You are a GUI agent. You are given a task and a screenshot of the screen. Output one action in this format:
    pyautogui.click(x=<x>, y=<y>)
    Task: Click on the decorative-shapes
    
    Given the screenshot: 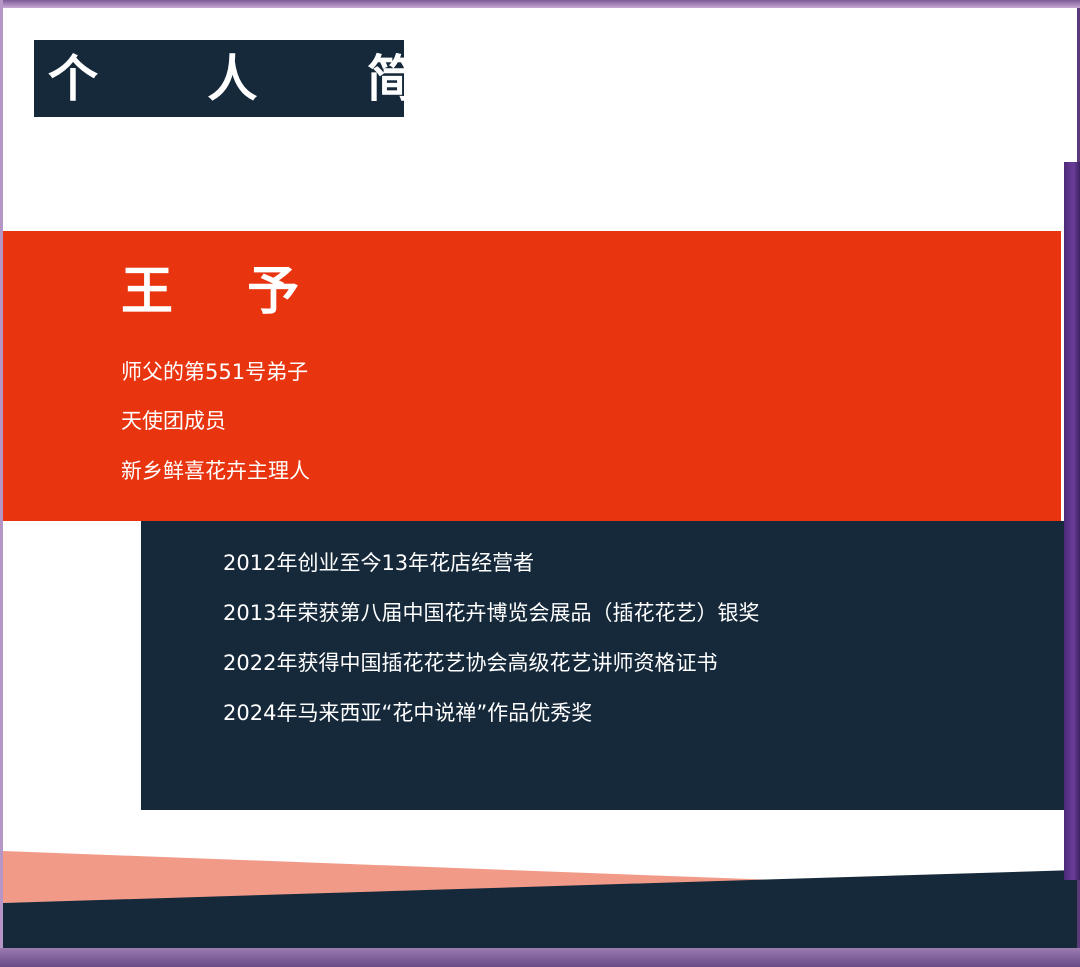 What is the action you would take?
    pyautogui.click(x=540, y=899)
    